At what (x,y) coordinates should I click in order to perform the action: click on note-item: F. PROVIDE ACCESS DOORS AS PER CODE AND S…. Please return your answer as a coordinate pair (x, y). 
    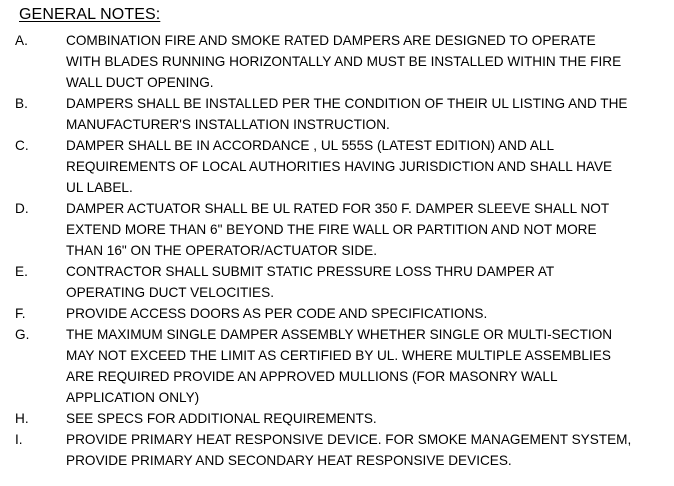
    Looking at the image, I should click on (337, 313).